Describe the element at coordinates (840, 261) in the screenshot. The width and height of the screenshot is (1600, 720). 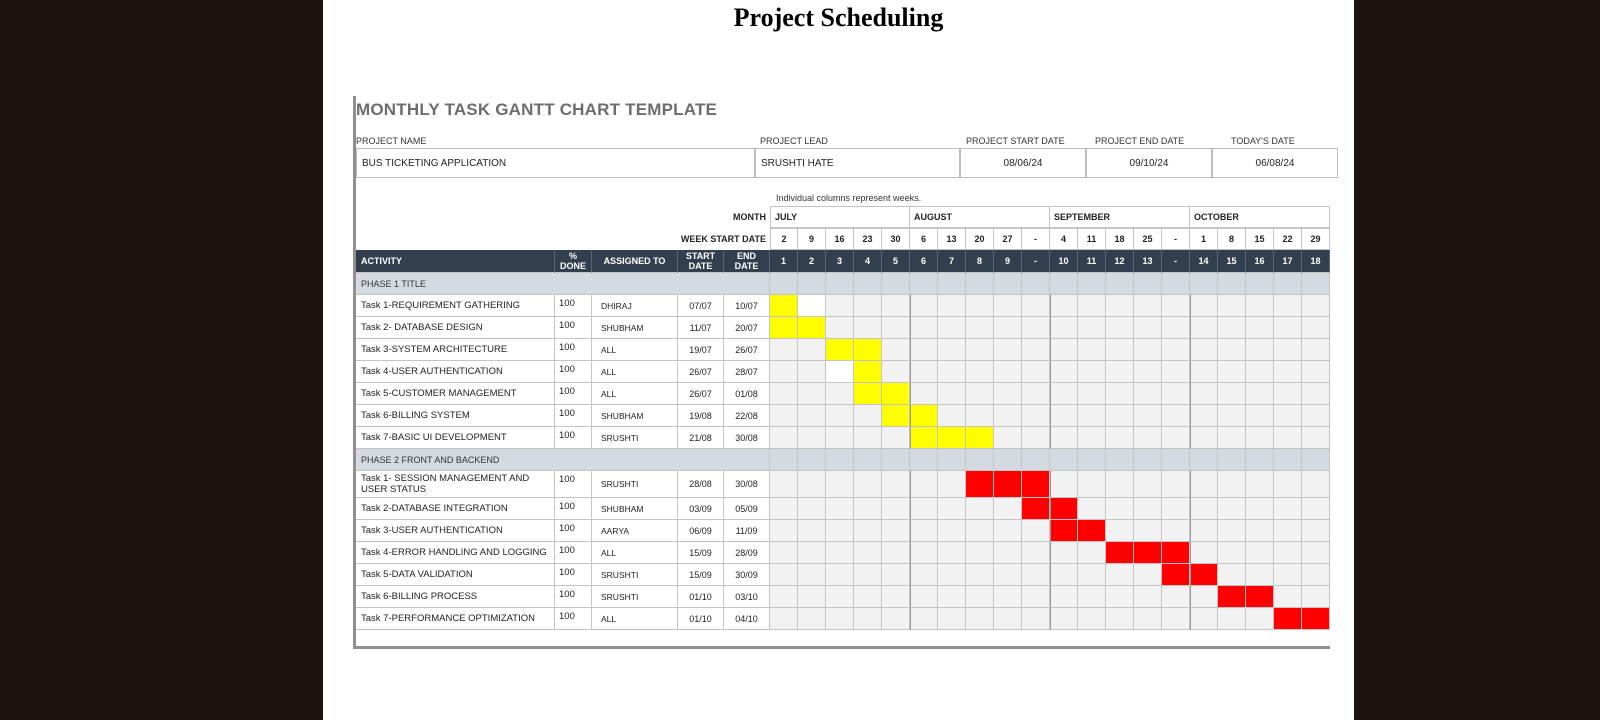
I see `week-number-header: 3` at that location.